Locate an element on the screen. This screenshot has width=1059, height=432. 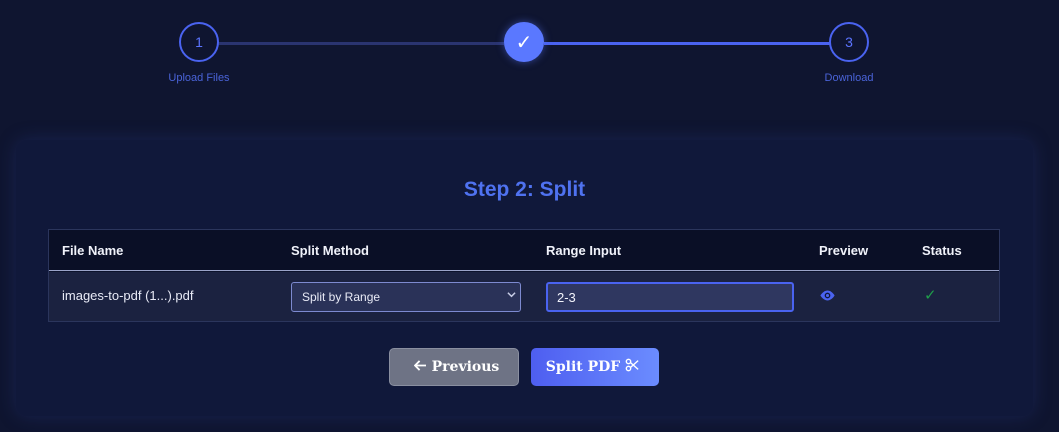
step-3-circle: 3 is located at coordinates (849, 42).